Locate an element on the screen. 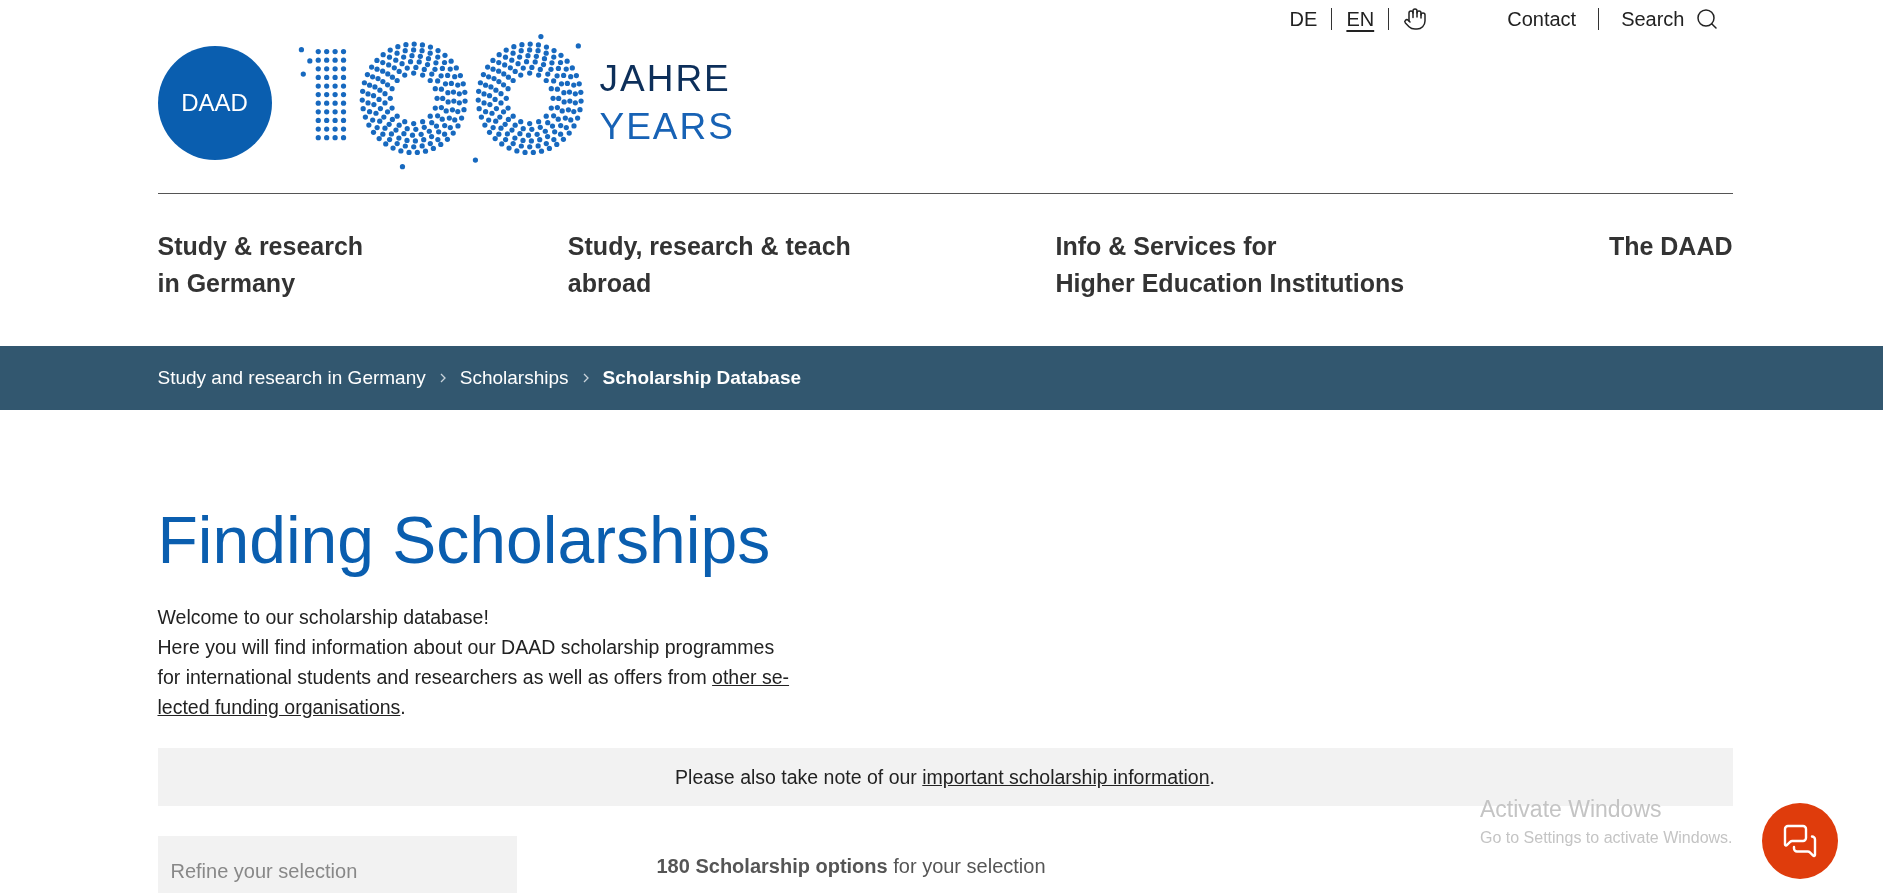 The height and width of the screenshot is (893, 1883). activation-title: Activate Windows is located at coordinates (1571, 809).